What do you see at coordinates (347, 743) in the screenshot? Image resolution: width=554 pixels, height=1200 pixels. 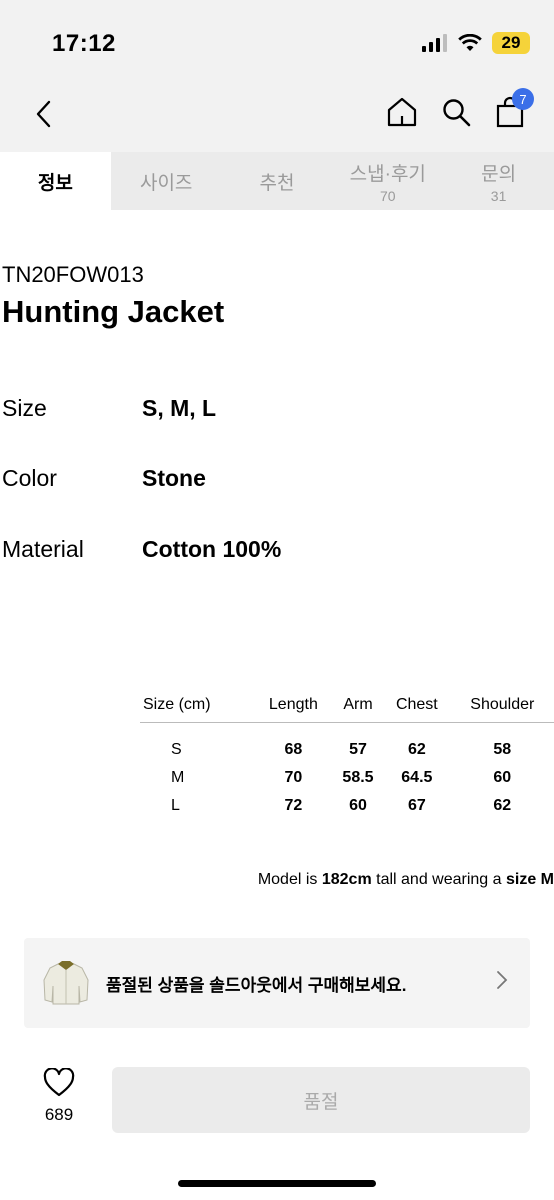 I see `table-row: S 68 57 62 58` at bounding box center [347, 743].